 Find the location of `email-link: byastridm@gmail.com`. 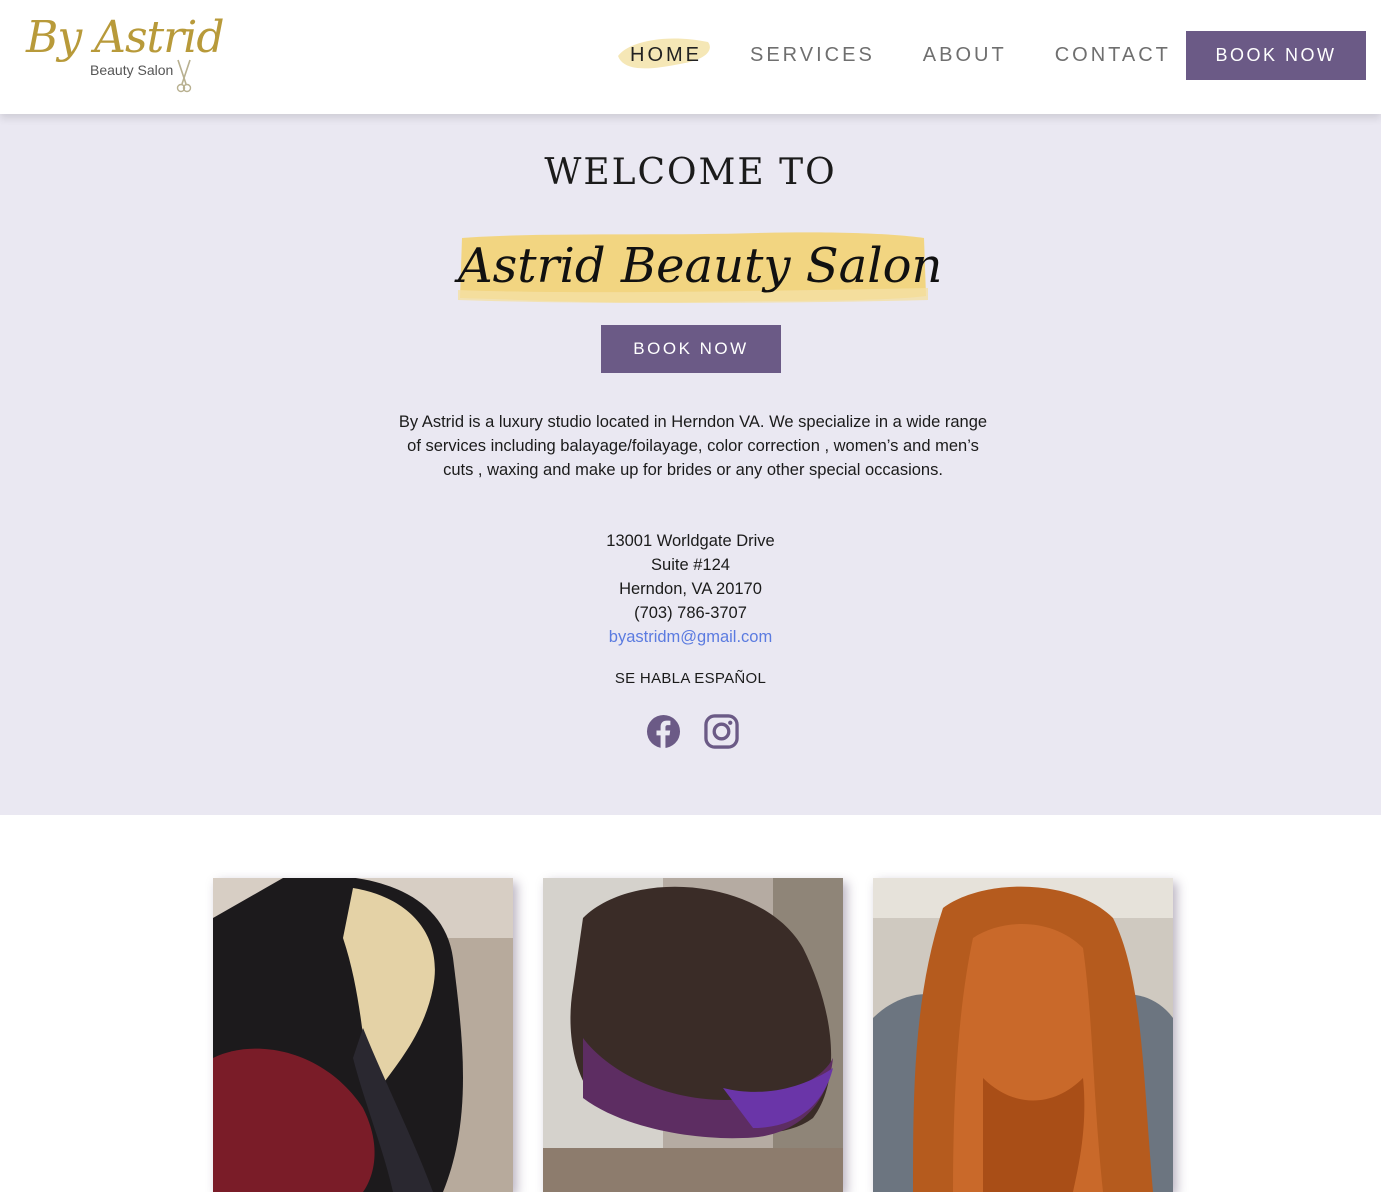

email-link: byastridm@gmail.com is located at coordinates (690, 637).